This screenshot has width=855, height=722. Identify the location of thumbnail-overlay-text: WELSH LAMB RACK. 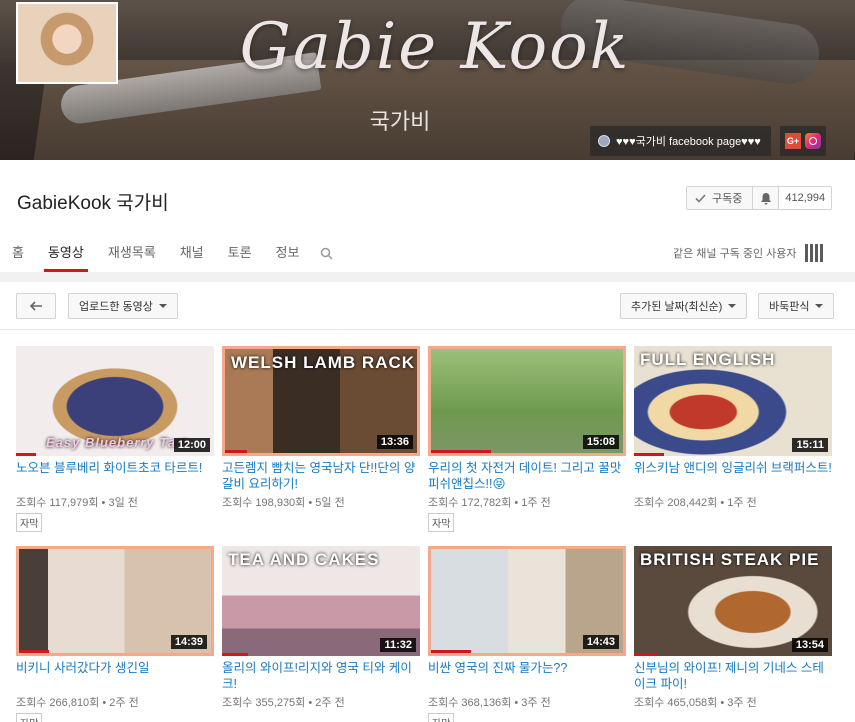
(323, 362).